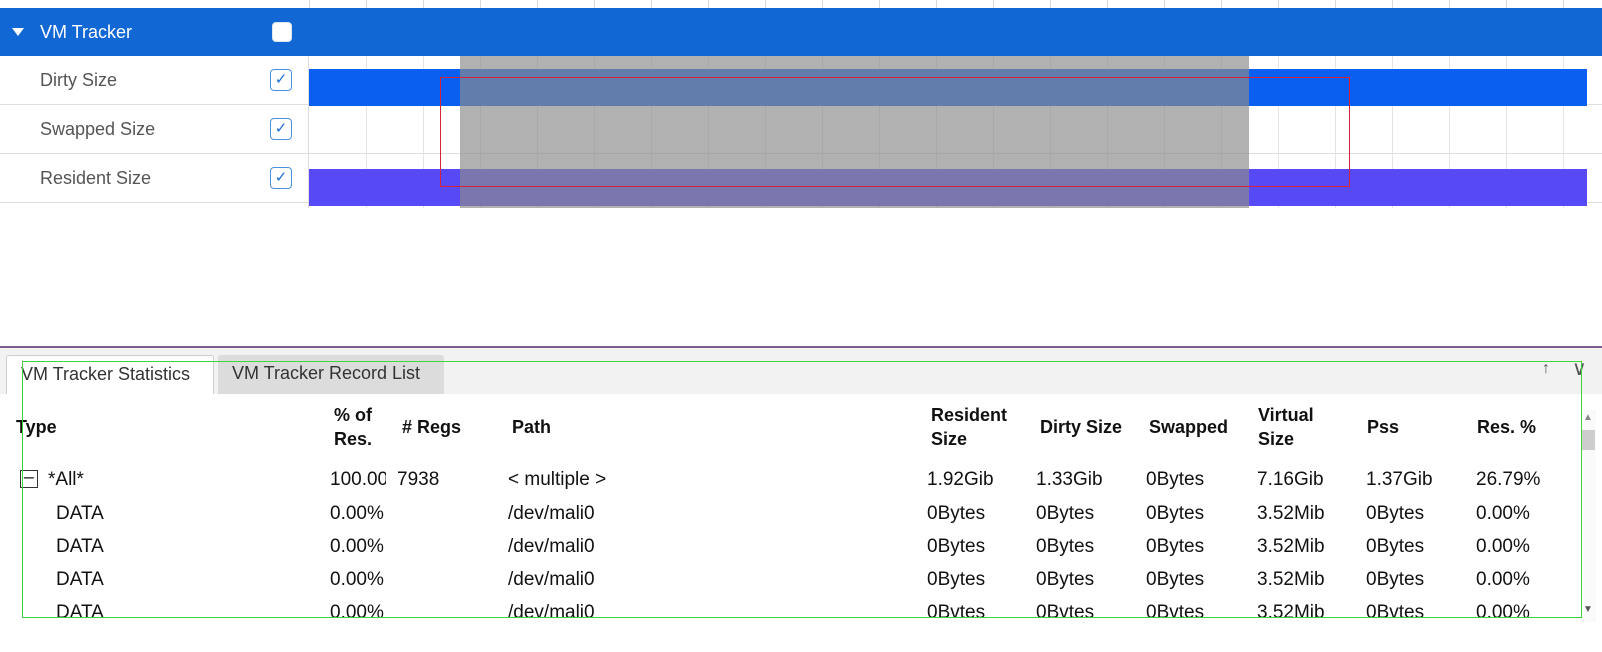 This screenshot has height=652, width=1602. I want to click on time-ruler, so click(801, 4).